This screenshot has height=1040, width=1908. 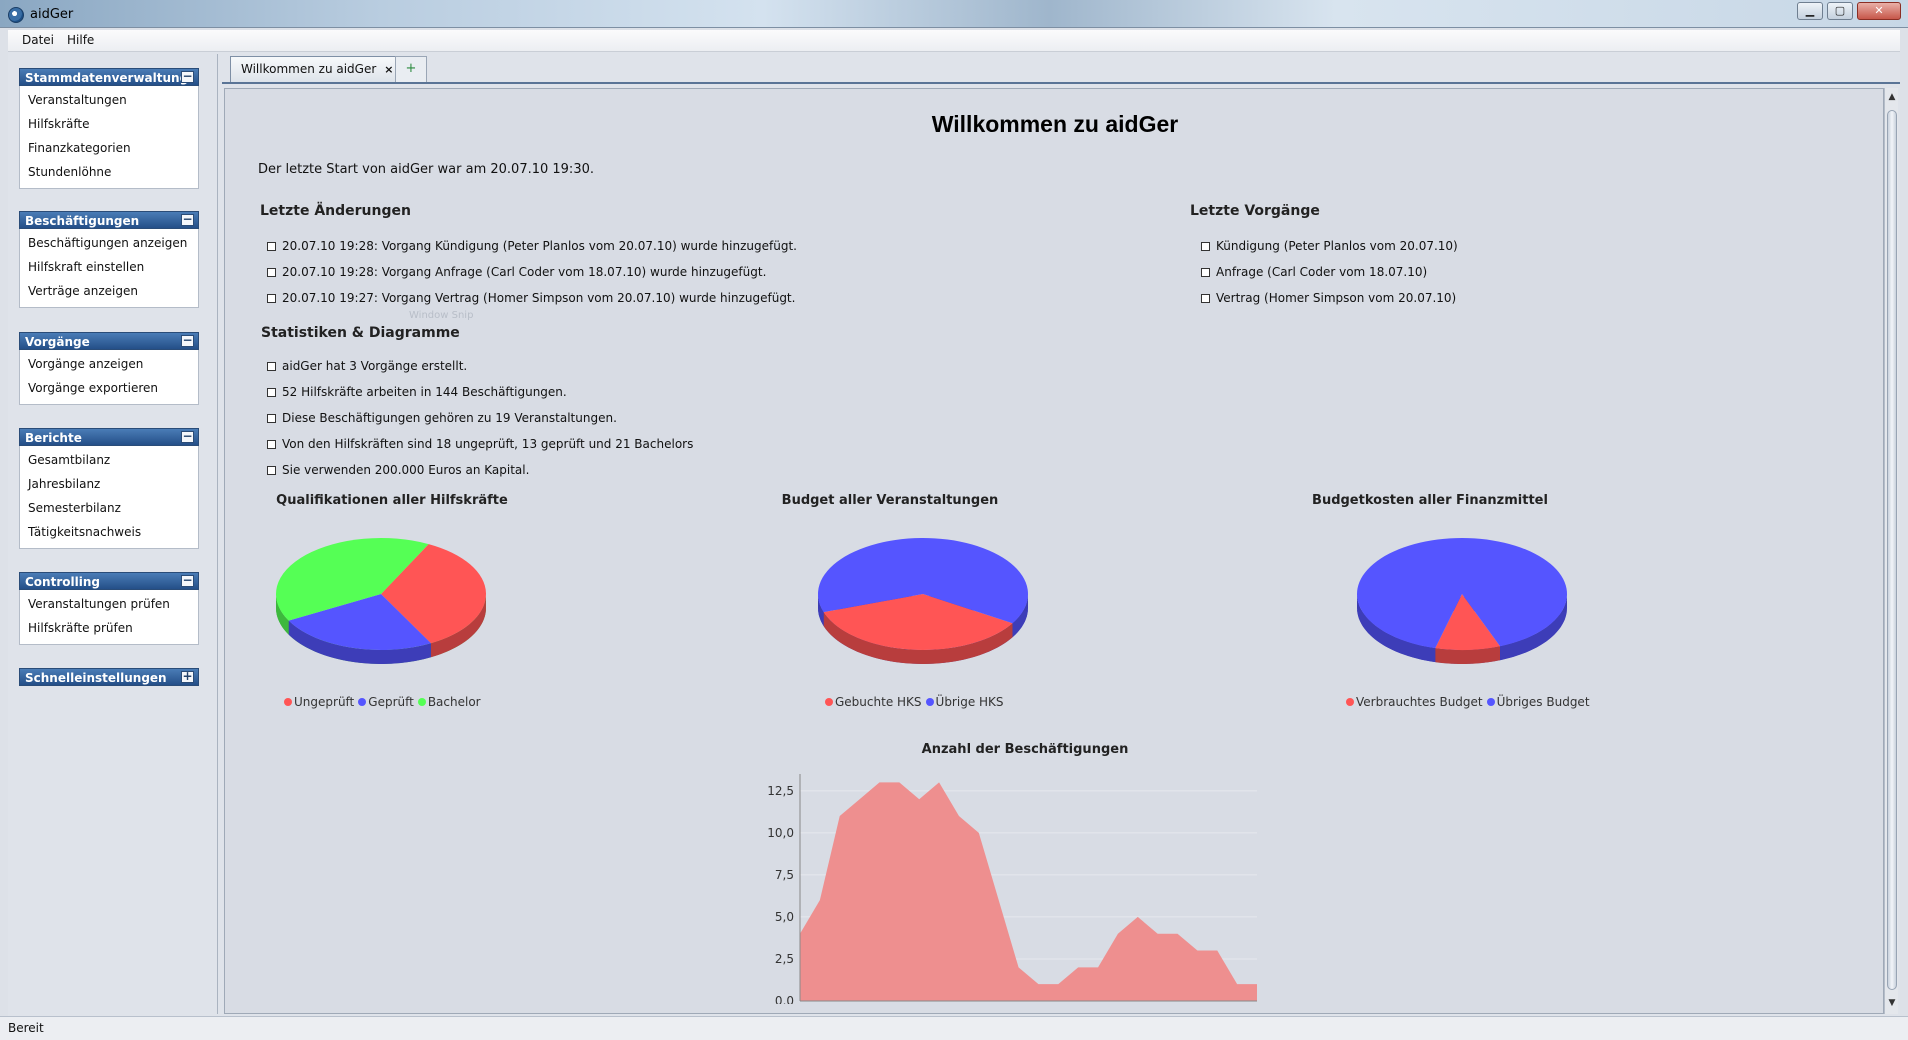 I want to click on panel-header: Berichte −, so click(x=109, y=437).